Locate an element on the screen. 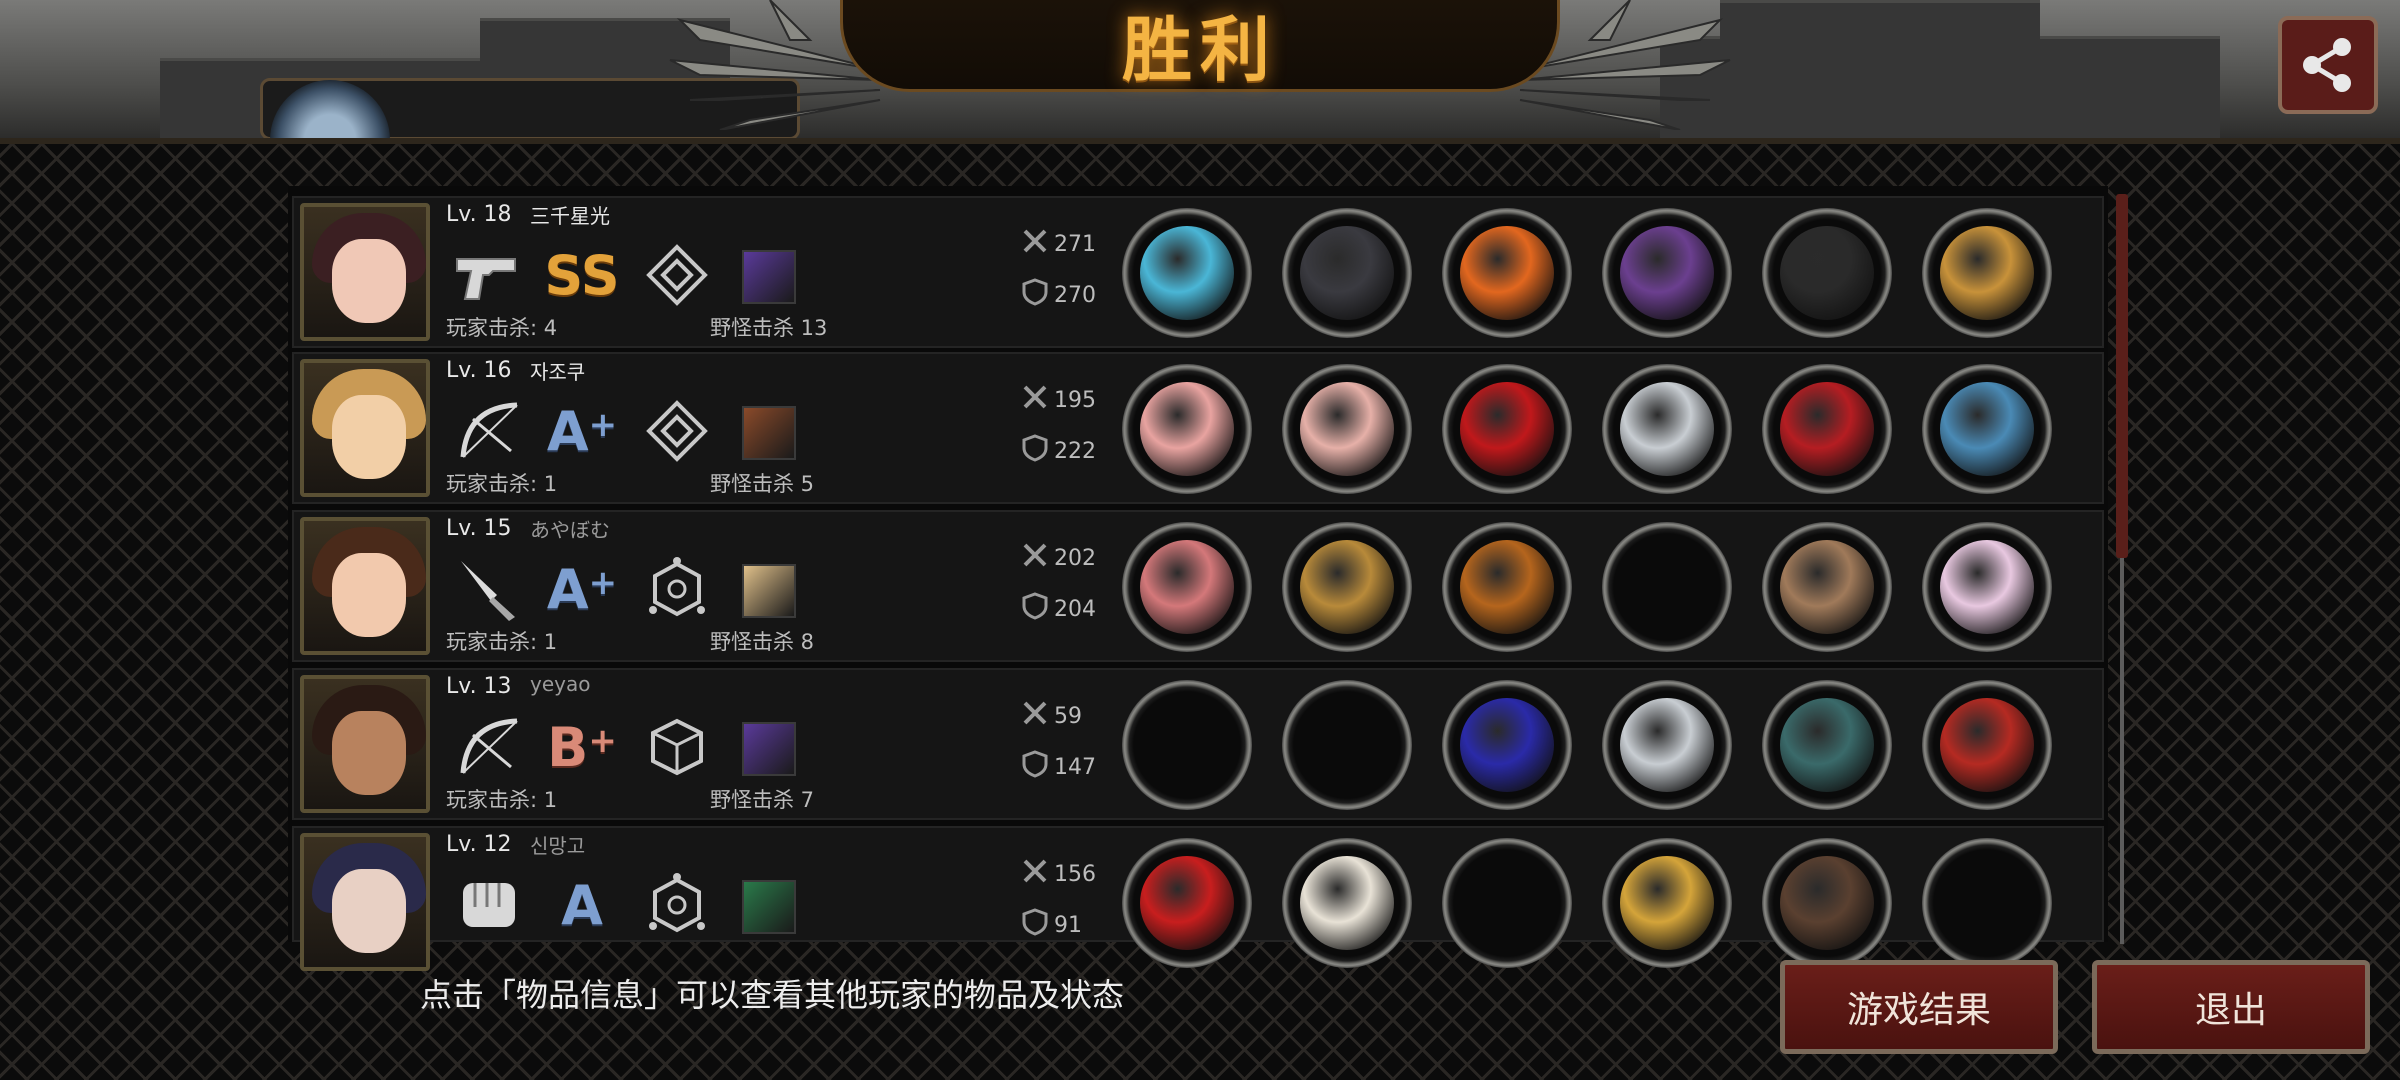 The image size is (2400, 1080). player-row: Lv. 13 yeyao B + 玩家击杀: 1 野怪击杀 7 59 147 is located at coordinates (1198, 744).